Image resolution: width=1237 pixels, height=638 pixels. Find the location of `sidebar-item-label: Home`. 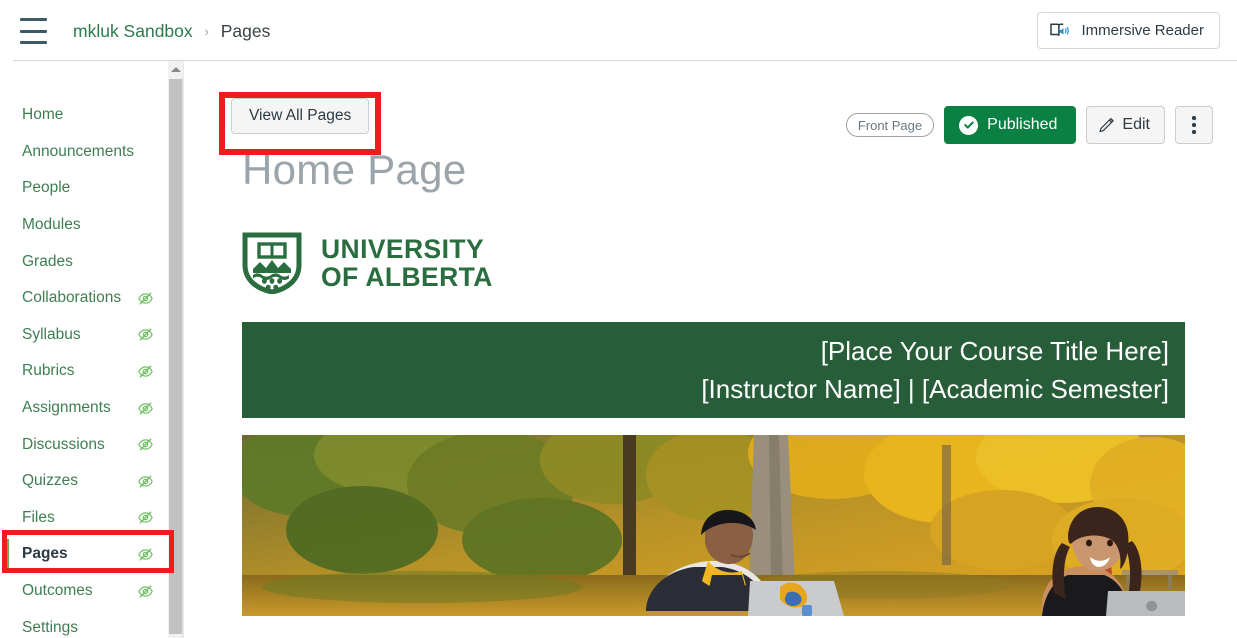

sidebar-item-label: Home is located at coordinates (43, 115).